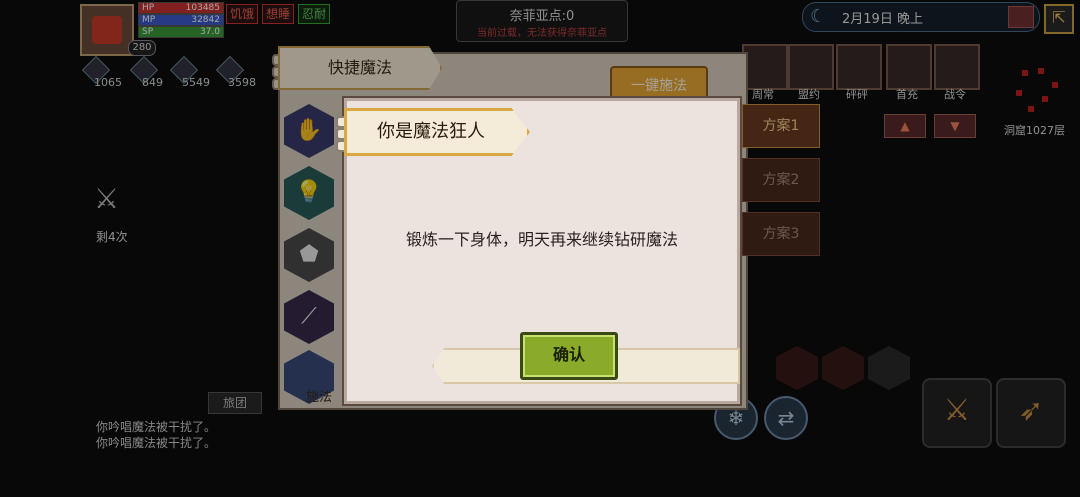 The height and width of the screenshot is (497, 1080). What do you see at coordinates (541, 239) in the screenshot?
I see `dialog-message: 锻炼一下身体，明天再来继续钻研魔法` at bounding box center [541, 239].